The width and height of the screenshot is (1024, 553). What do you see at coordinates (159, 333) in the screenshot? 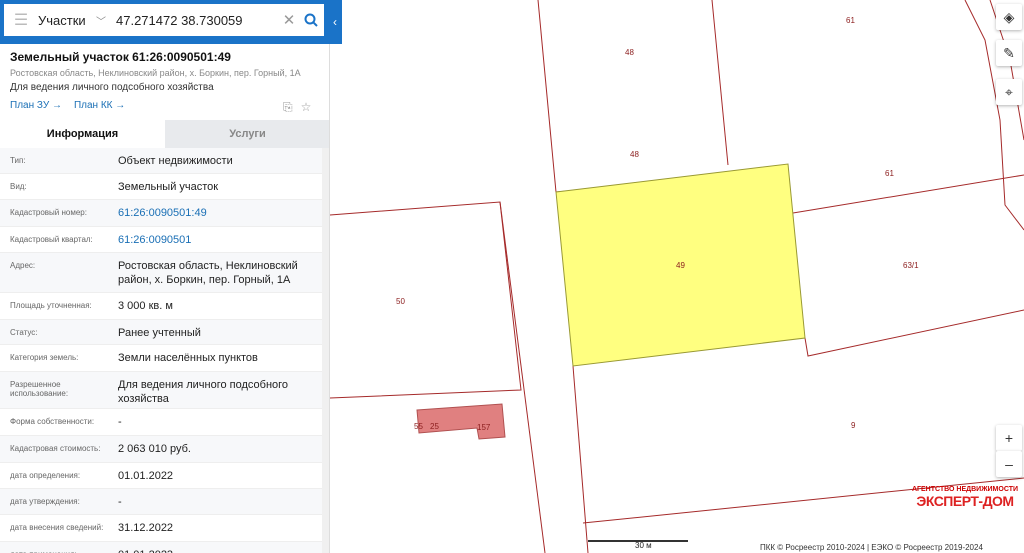
I see `attribute-value: Ранее учтенный` at bounding box center [159, 333].